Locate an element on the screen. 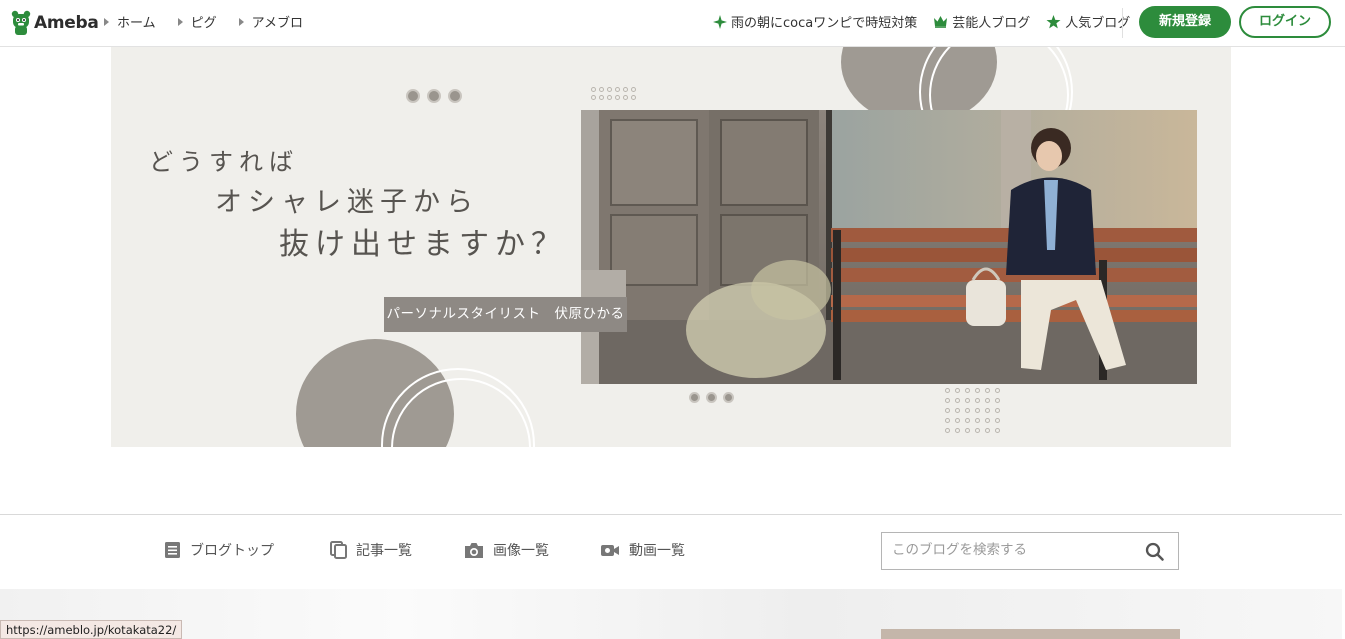  header-divider is located at coordinates (1122, 23).